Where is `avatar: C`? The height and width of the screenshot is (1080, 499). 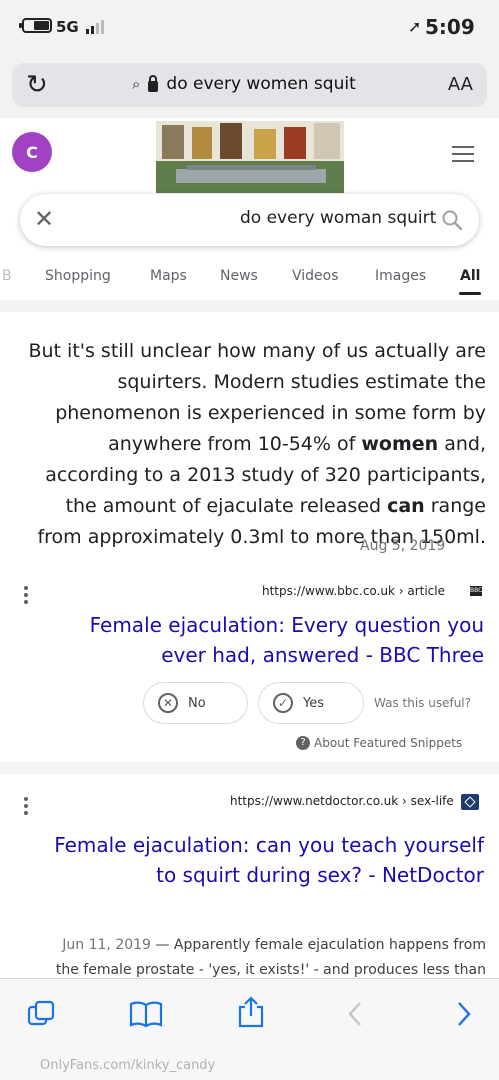
avatar: C is located at coordinates (32, 152).